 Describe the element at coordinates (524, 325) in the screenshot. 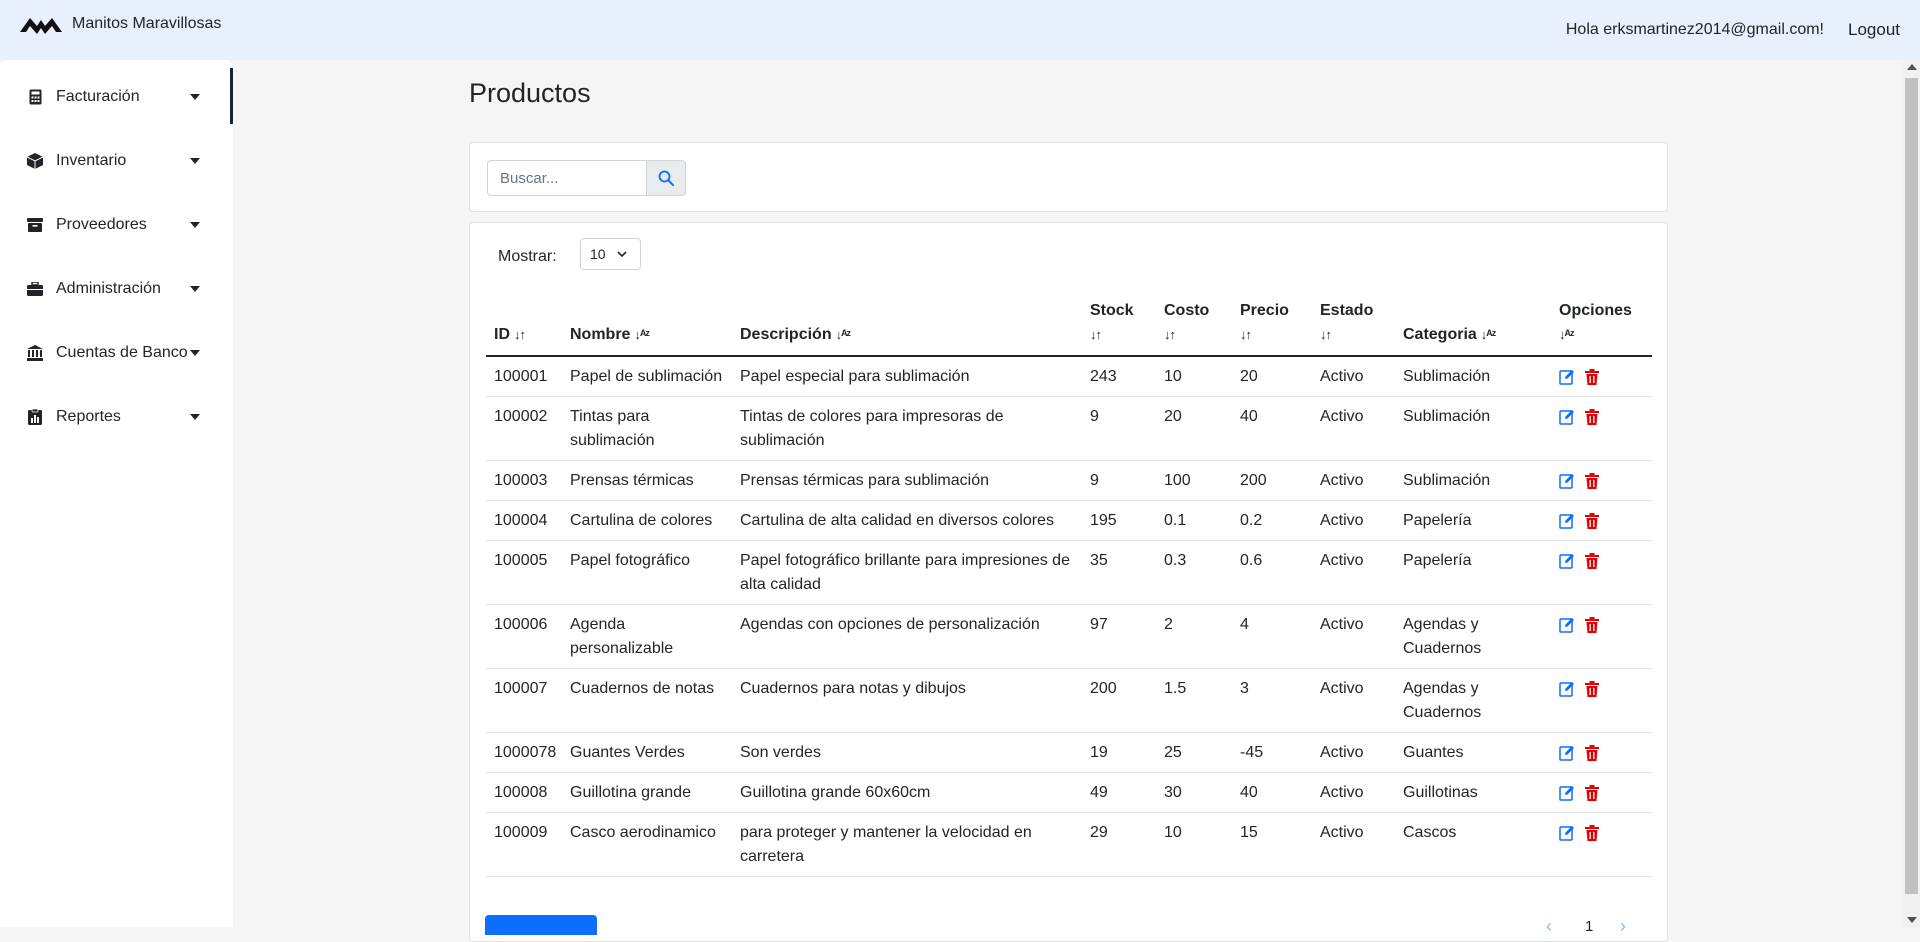

I see `column-header-id: ID ↓↑` at that location.